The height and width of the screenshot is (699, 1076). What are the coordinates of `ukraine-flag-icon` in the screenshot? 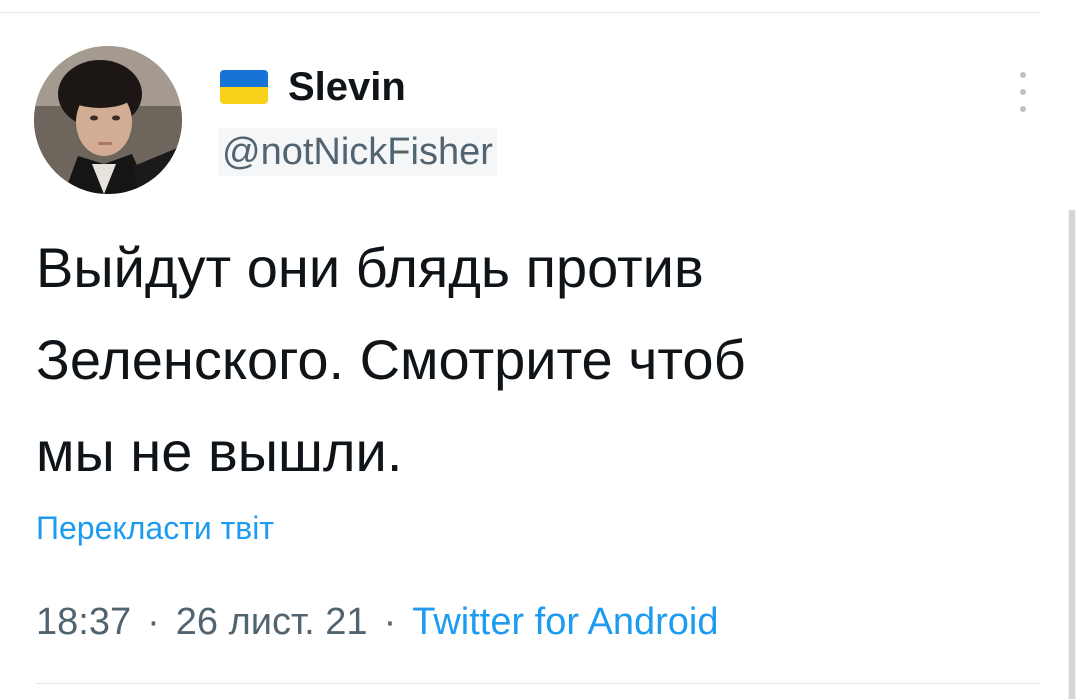 It's located at (244, 87).